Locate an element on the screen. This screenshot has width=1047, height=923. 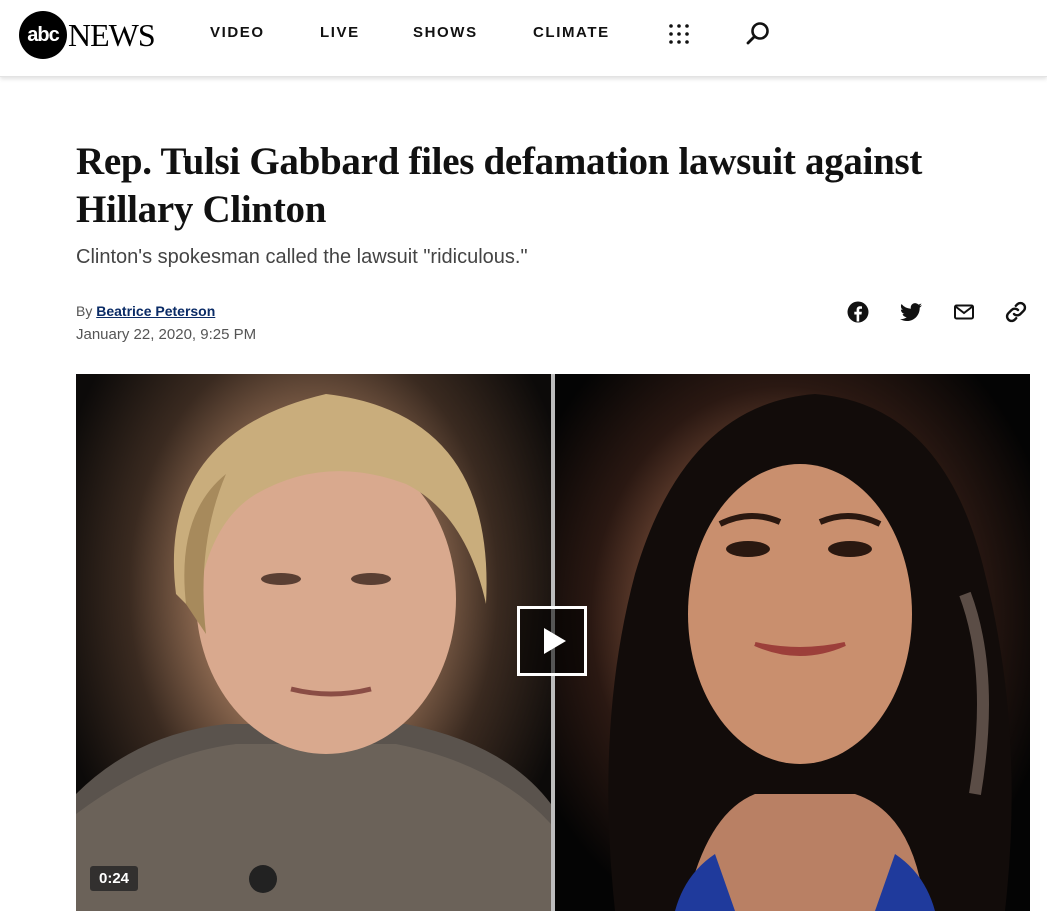
abc-news-logo: abc NEWS is located at coordinates (87, 35).